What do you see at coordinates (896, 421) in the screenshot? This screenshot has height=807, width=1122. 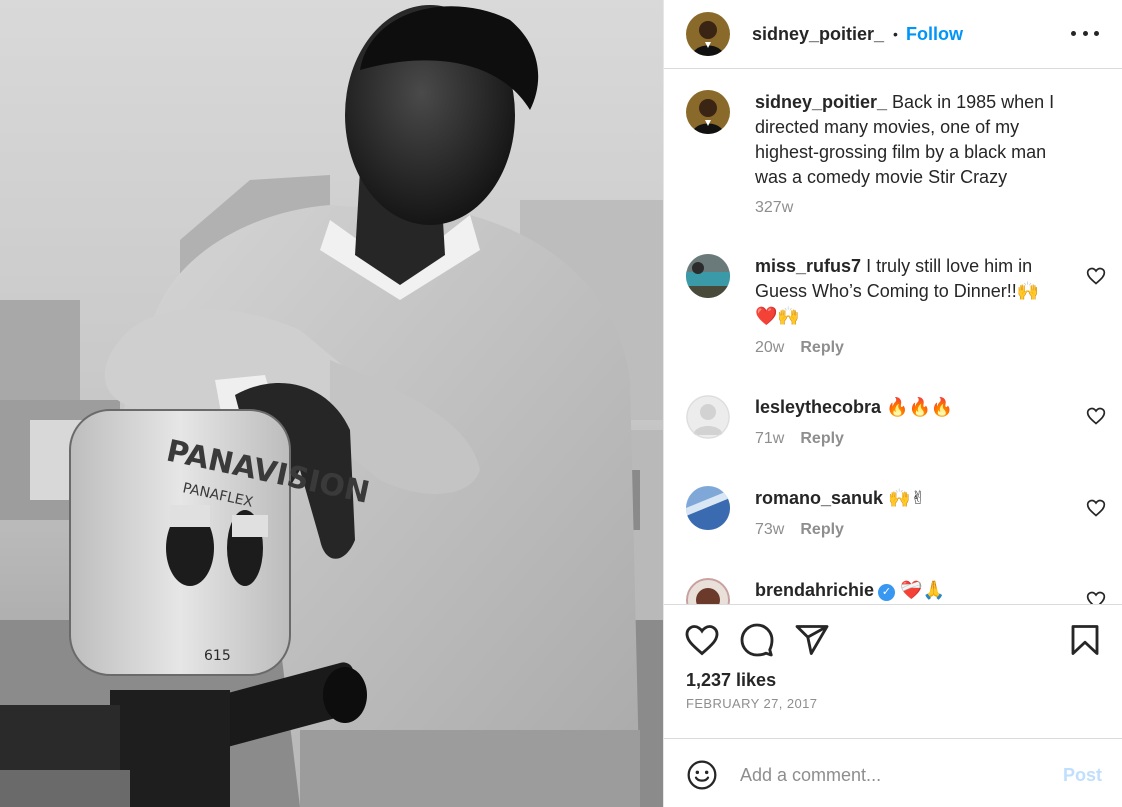 I see `comment-row: lesleythecobra 🔥🔥🔥 71w Reply` at bounding box center [896, 421].